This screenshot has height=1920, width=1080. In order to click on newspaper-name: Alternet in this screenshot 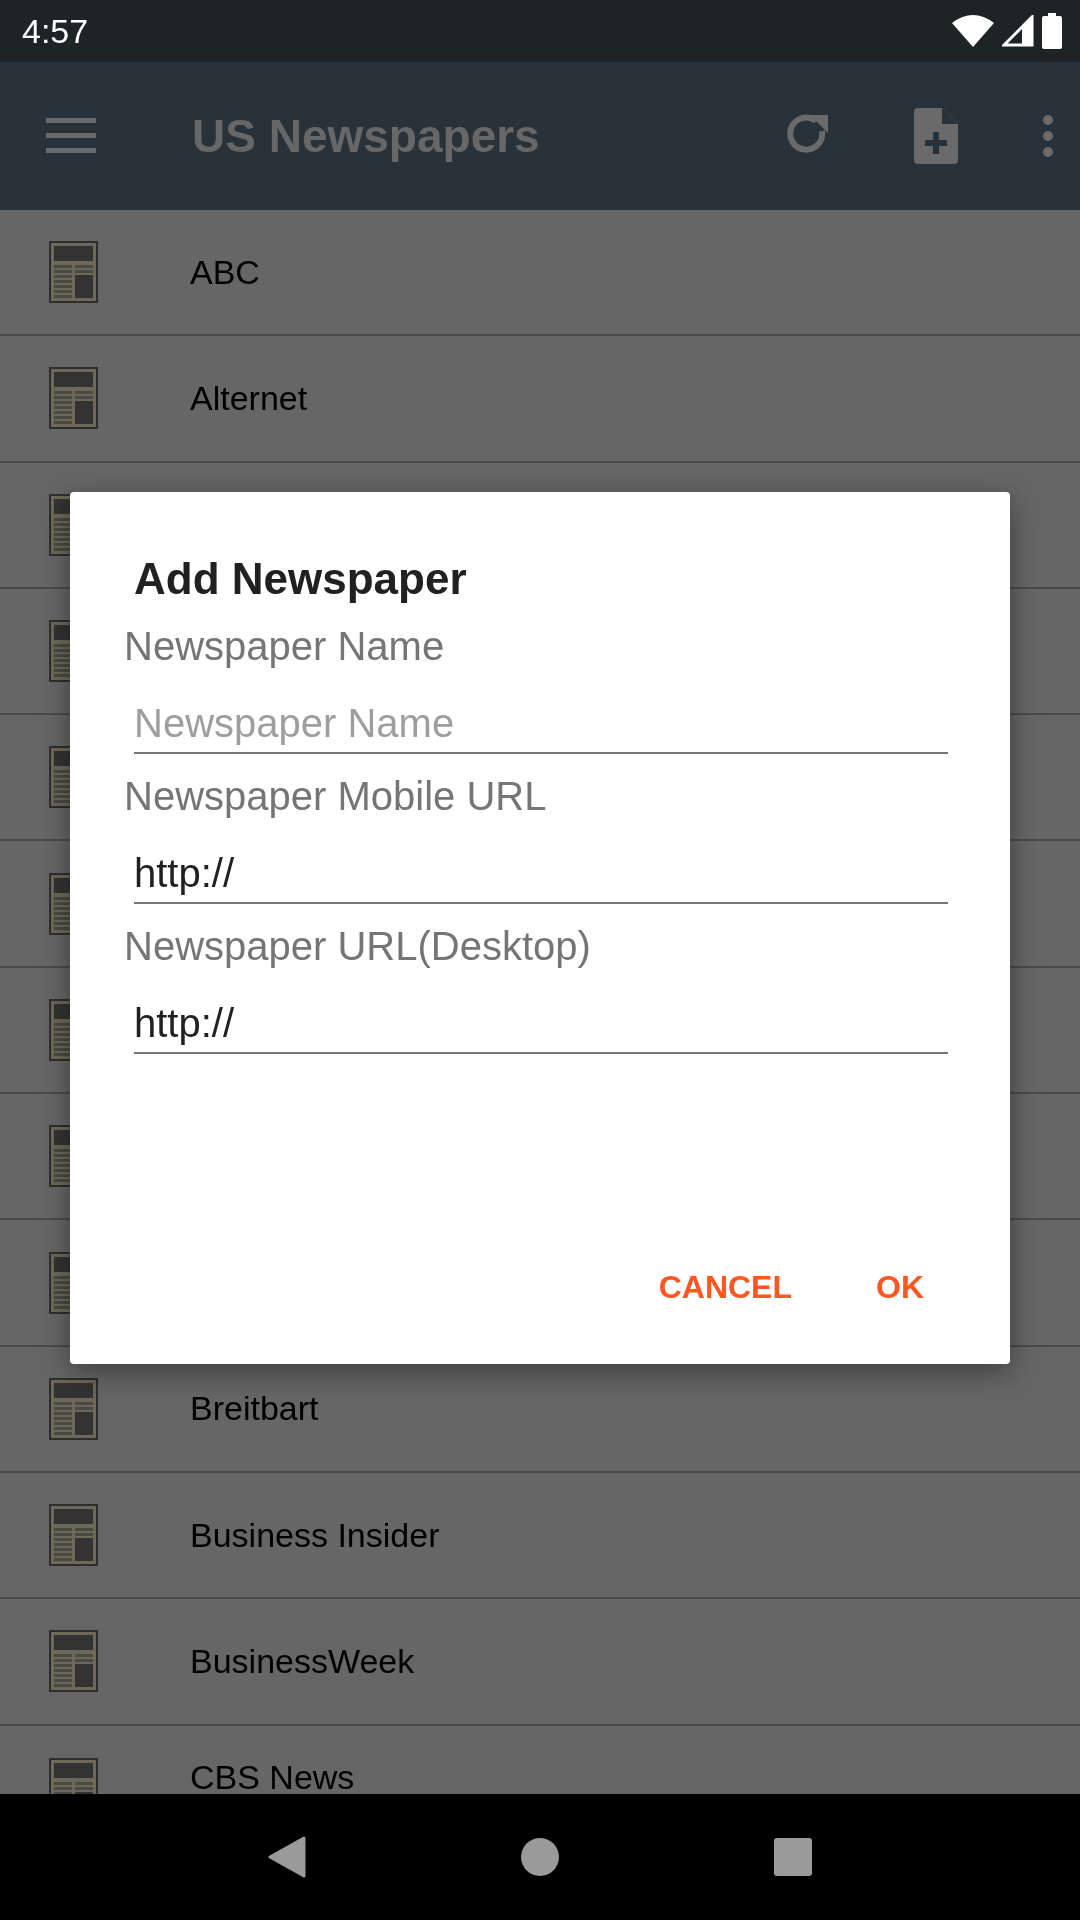, I will do `click(249, 398)`.